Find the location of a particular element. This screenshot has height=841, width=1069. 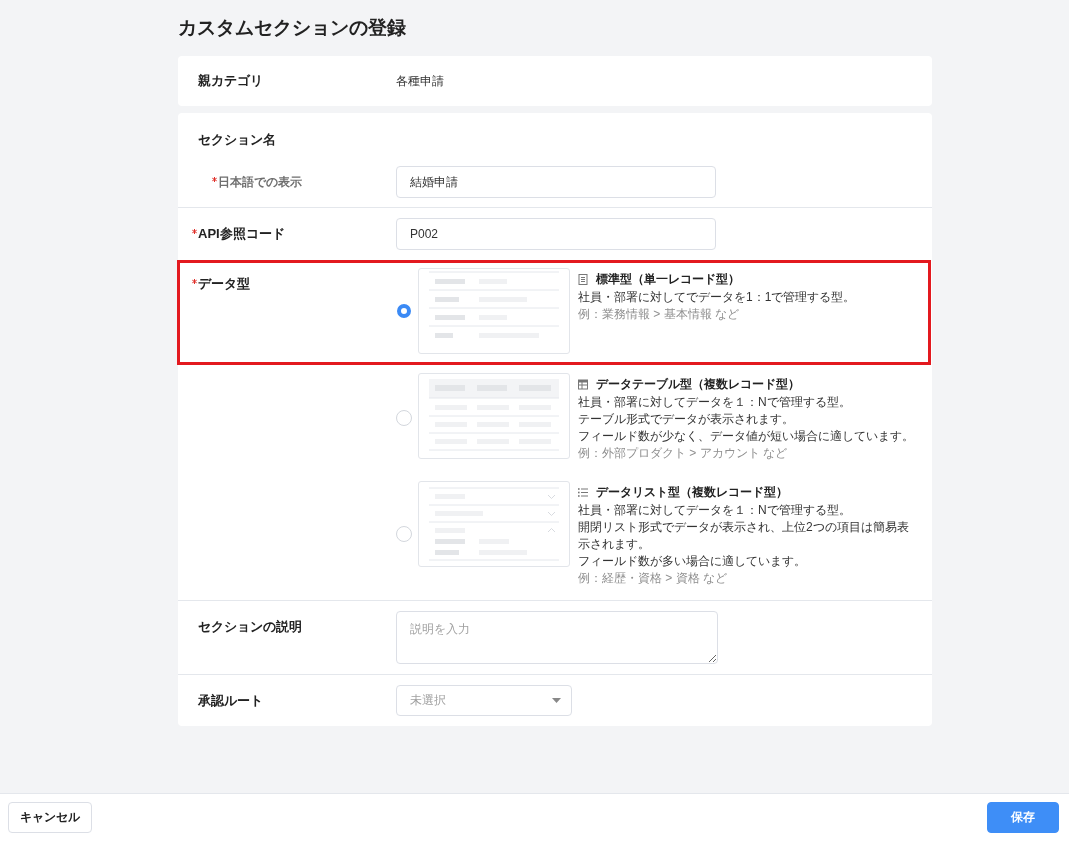

field-label: 親カテゴリ is located at coordinates (230, 81).